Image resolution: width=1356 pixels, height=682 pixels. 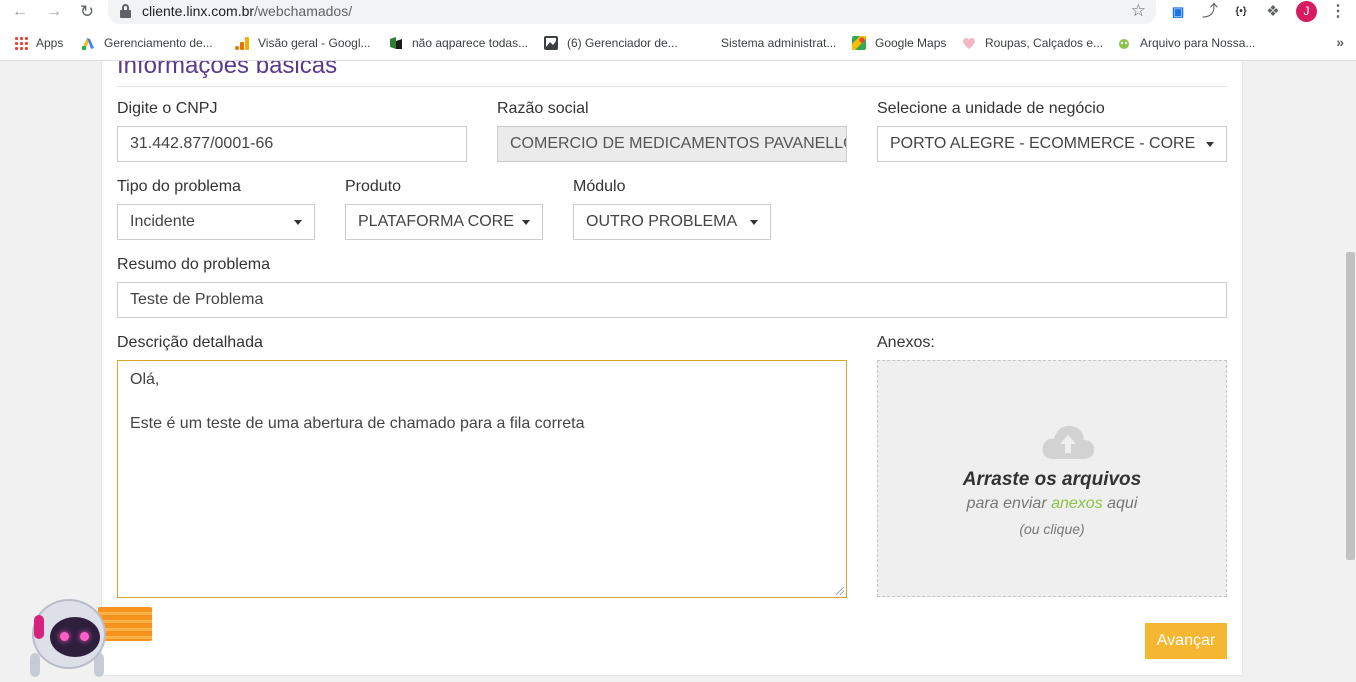 What do you see at coordinates (672, 144) in the screenshot?
I see `razao-social-input: COMERCIO DE MEDICAMENTOS PAVANELLO LTDA` at bounding box center [672, 144].